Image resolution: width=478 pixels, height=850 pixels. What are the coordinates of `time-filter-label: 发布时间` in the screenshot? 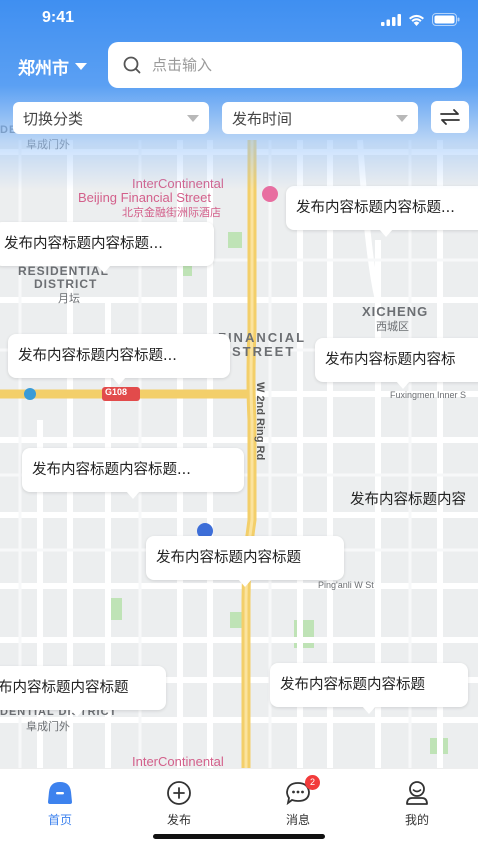 It's located at (262, 118).